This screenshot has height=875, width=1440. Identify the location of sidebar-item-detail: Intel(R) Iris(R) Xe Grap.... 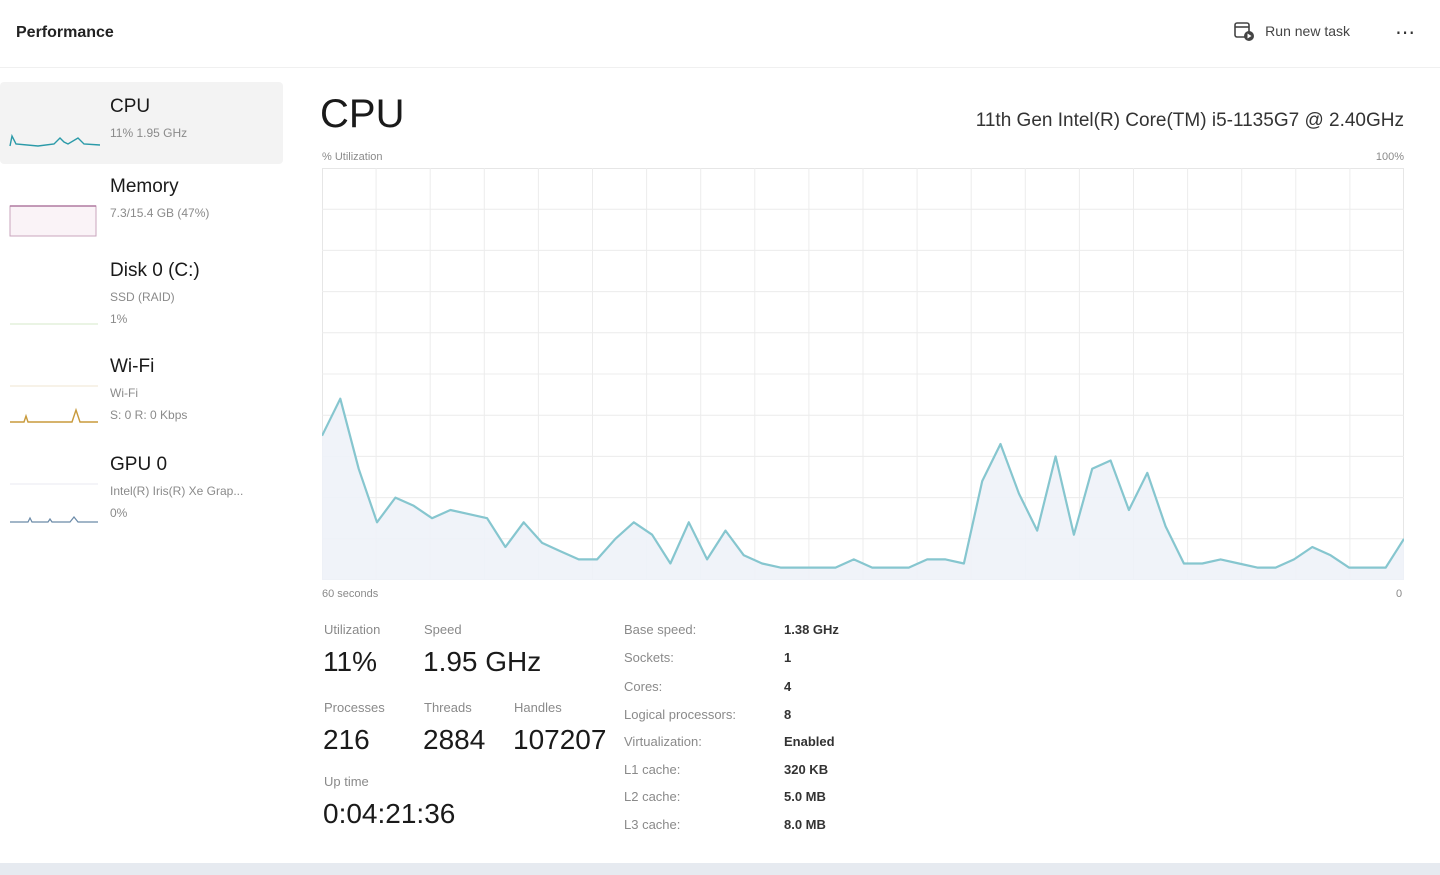
(177, 491).